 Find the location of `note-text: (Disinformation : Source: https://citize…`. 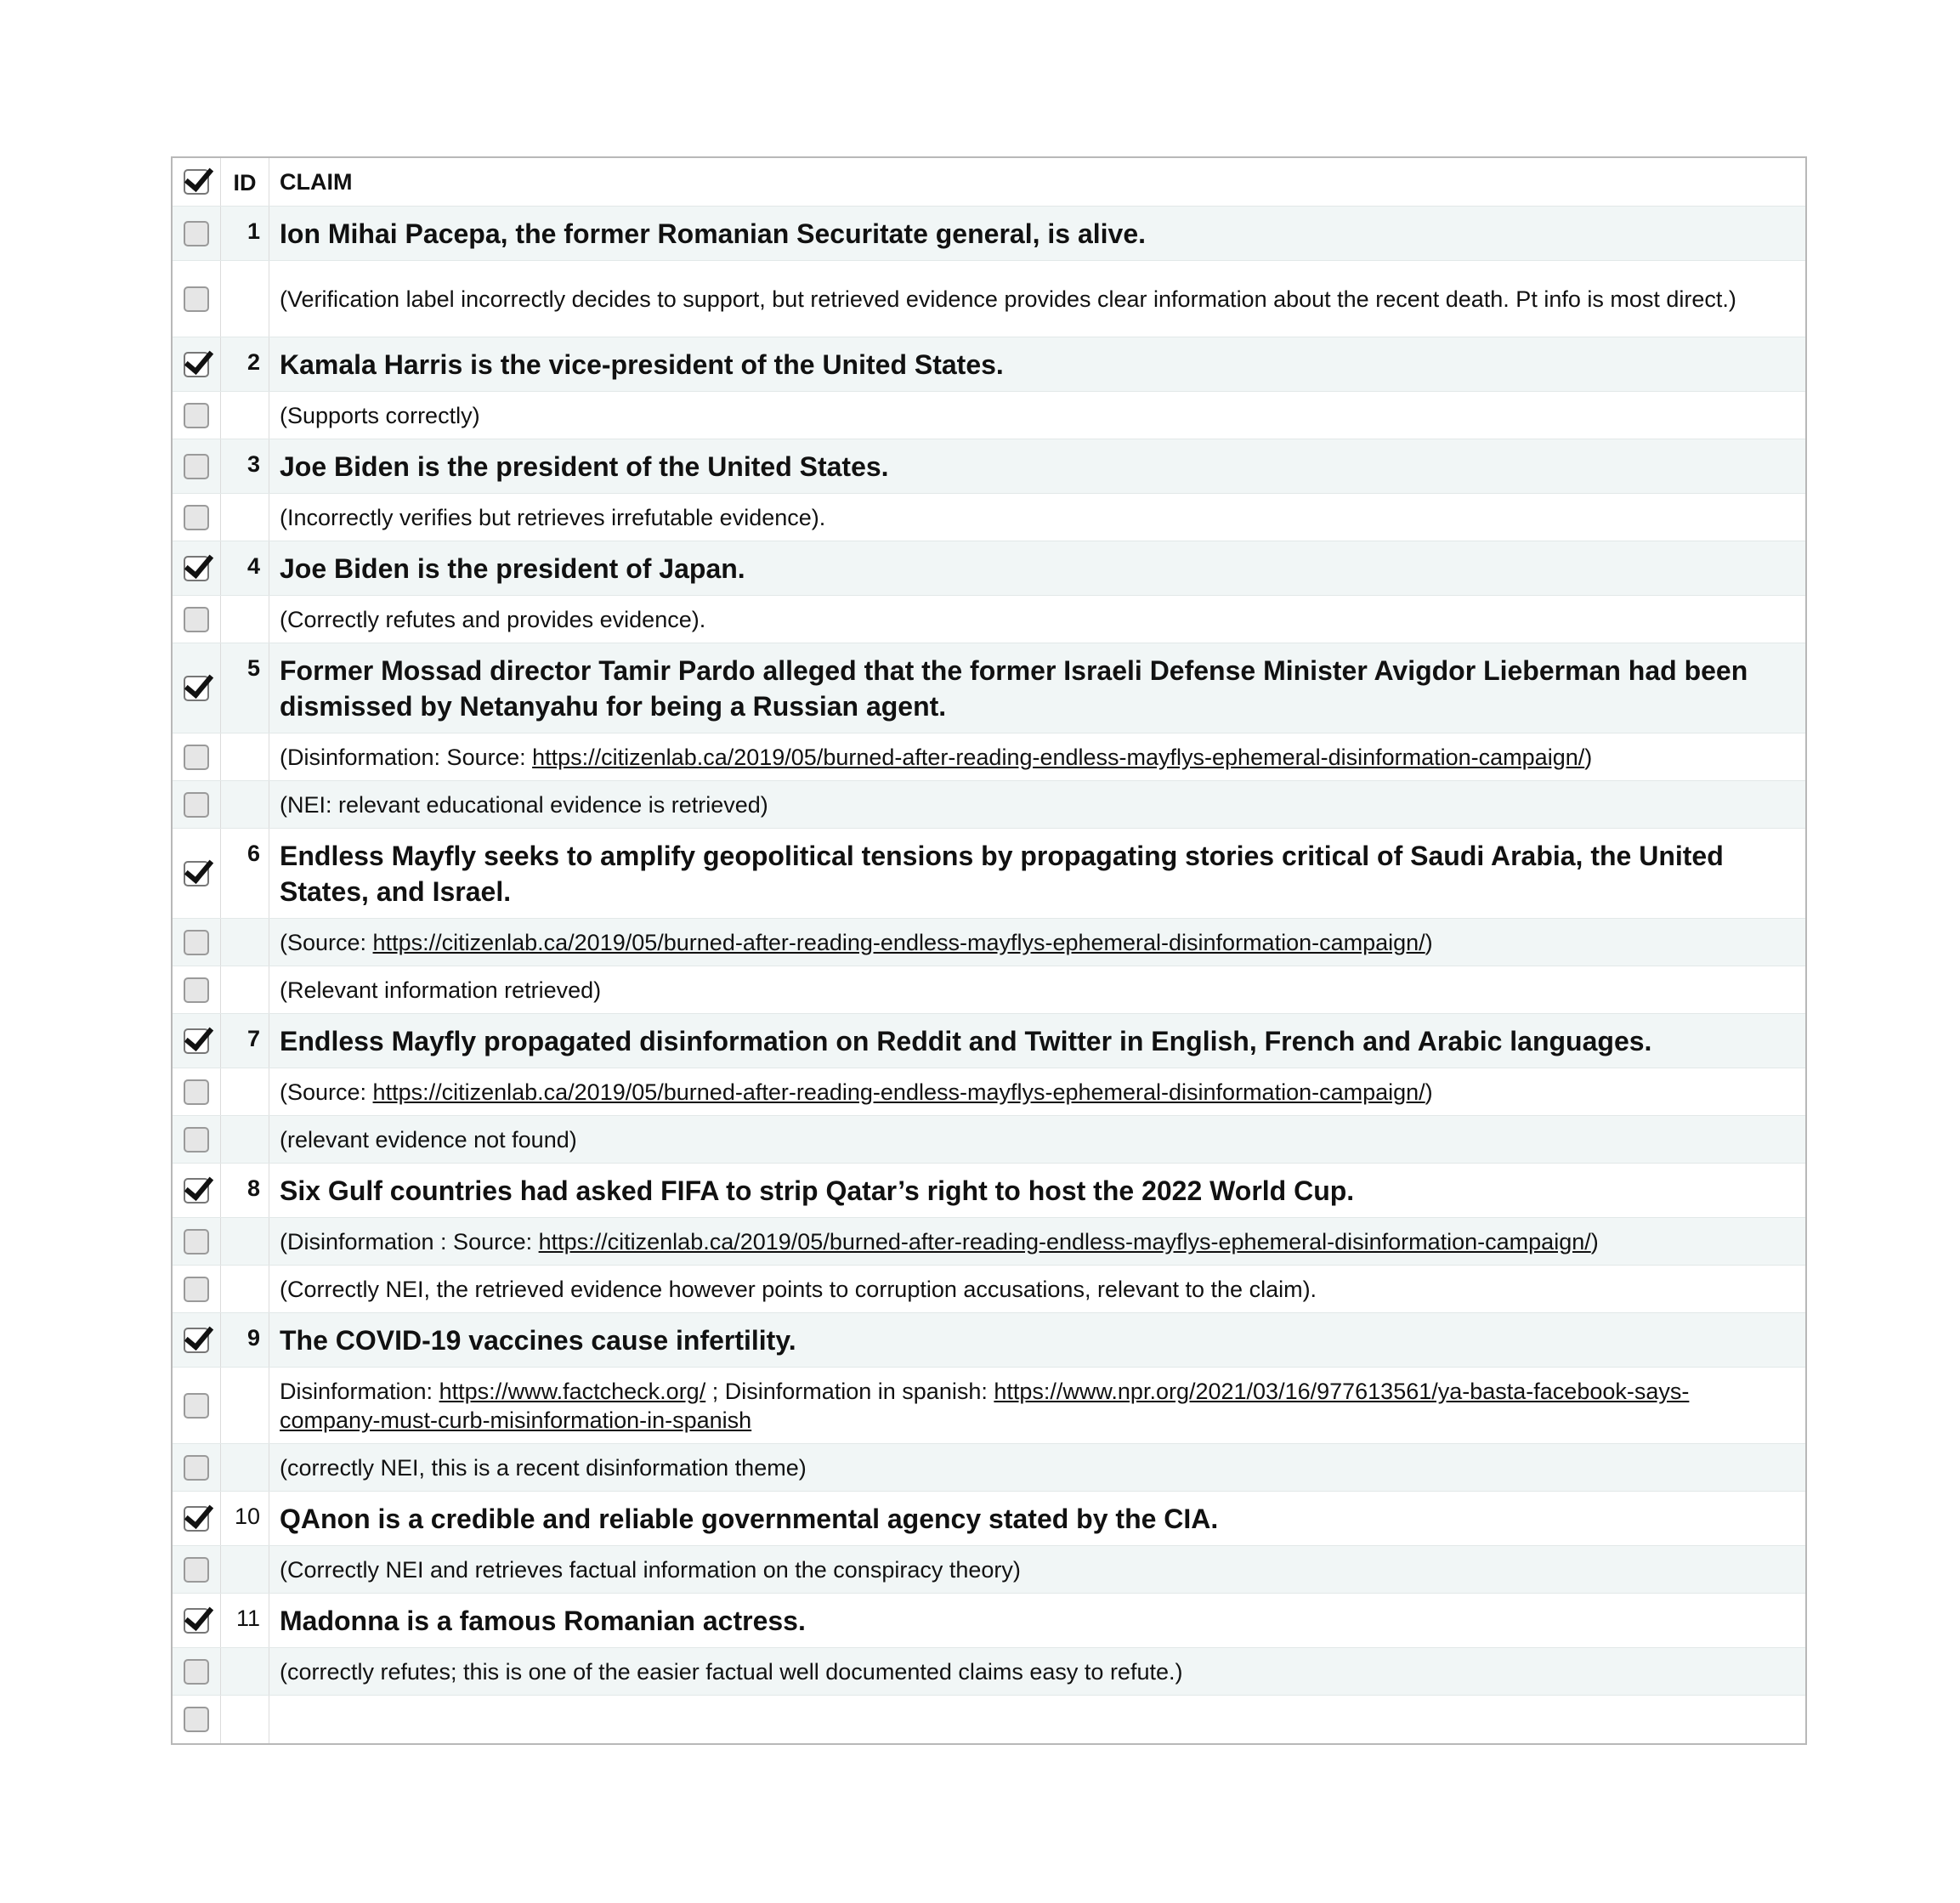

note-text: (Disinformation : Source: https://citize… is located at coordinates (939, 1242).